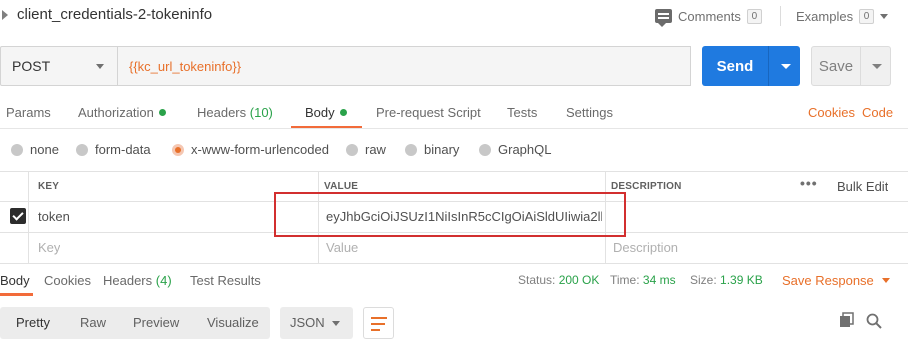 This screenshot has height=339, width=908. What do you see at coordinates (114, 14) in the screenshot?
I see `request-title: client_credentials-2-tokeninfo` at bounding box center [114, 14].